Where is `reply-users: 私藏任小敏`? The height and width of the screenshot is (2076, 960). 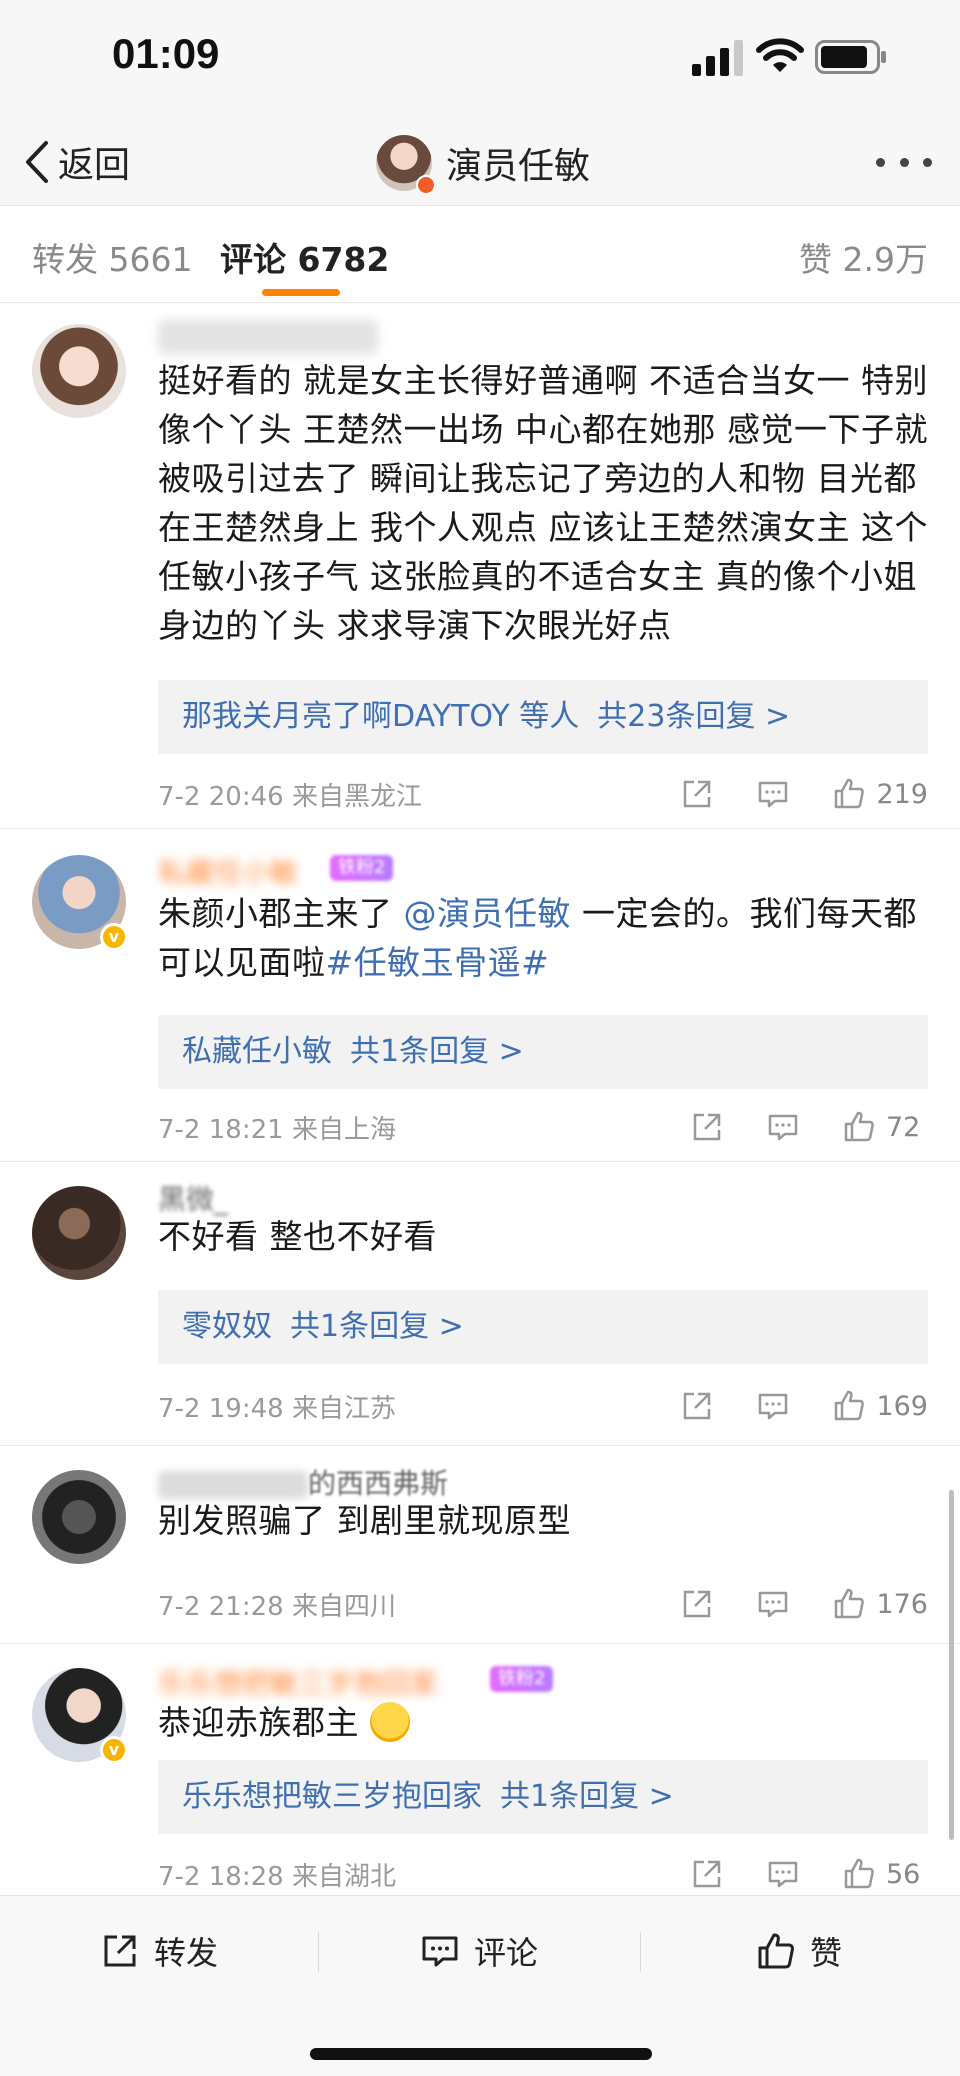
reply-users: 私藏任小敏 is located at coordinates (257, 1051).